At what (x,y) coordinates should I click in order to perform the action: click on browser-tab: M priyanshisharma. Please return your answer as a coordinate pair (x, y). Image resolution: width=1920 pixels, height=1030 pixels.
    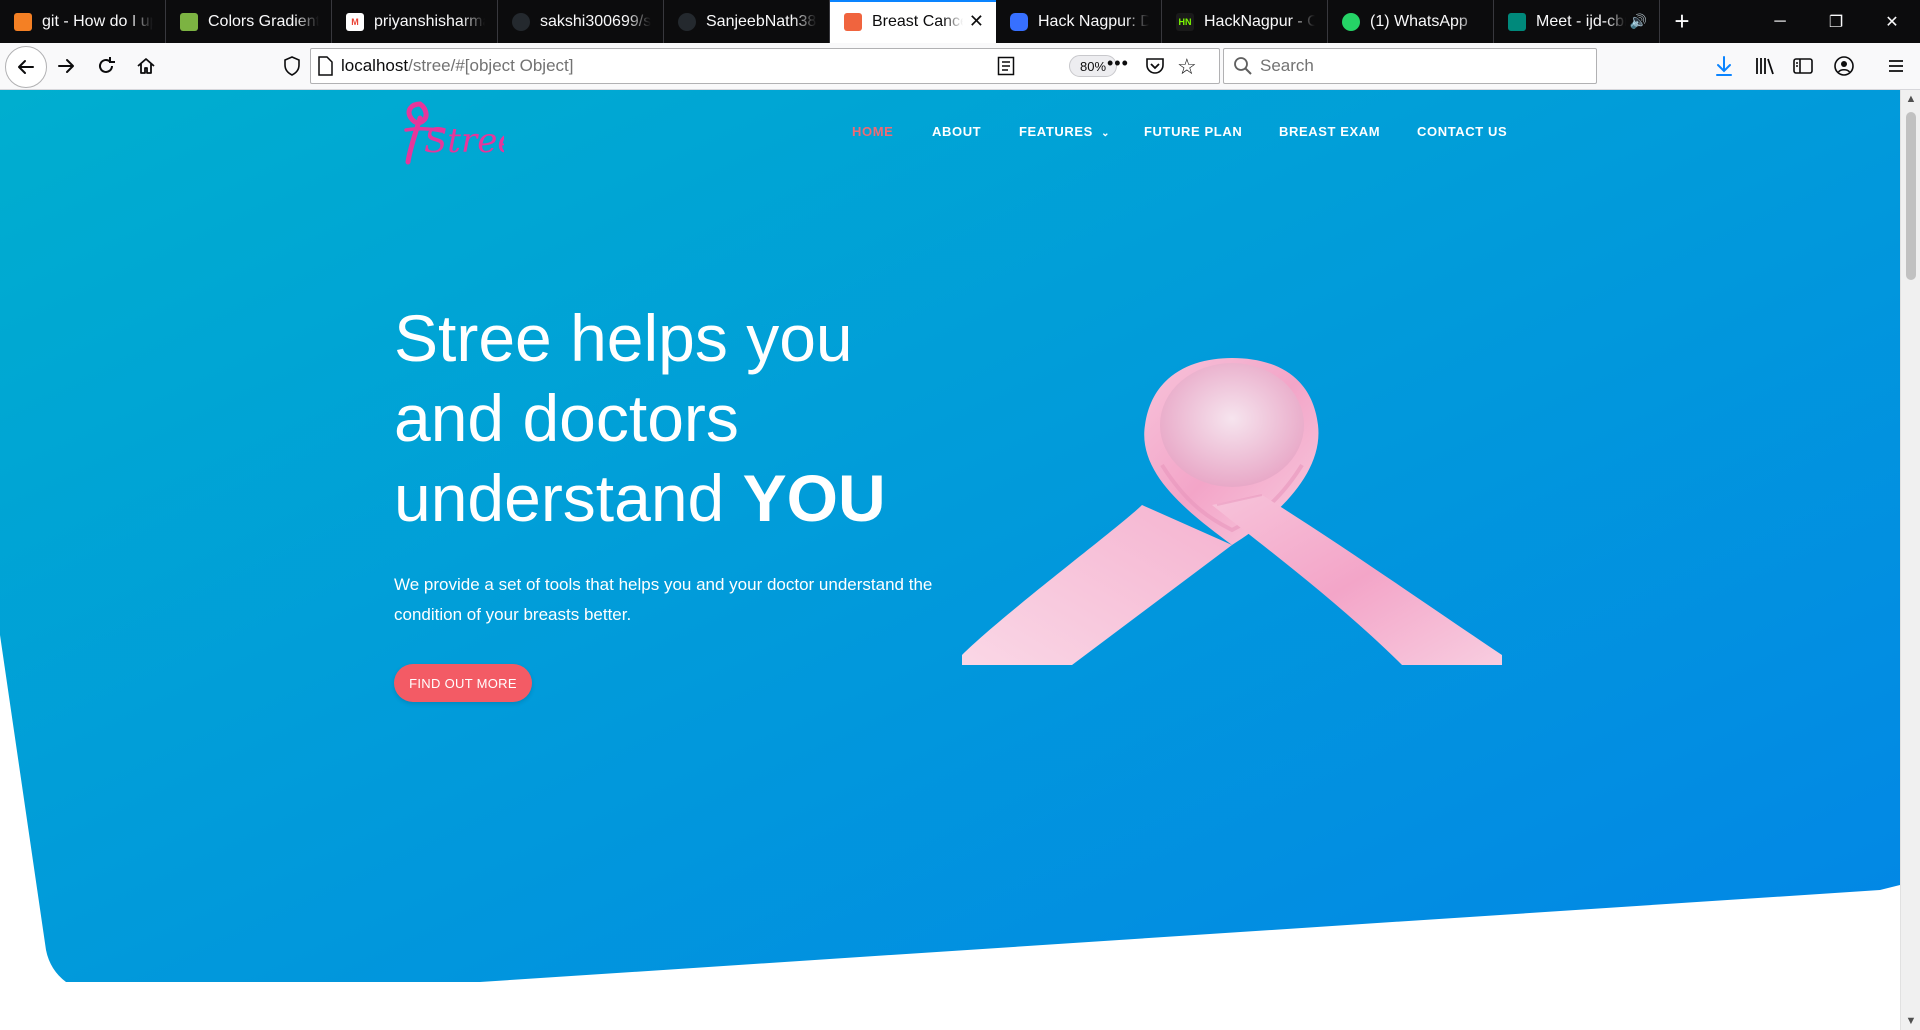
    Looking at the image, I should click on (415, 21).